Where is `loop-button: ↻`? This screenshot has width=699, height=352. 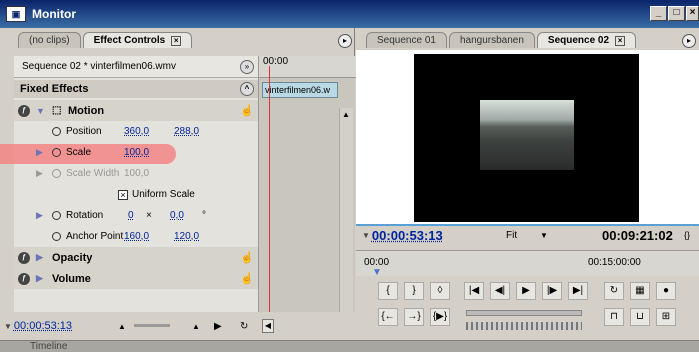
loop-button: ↻ is located at coordinates (614, 291).